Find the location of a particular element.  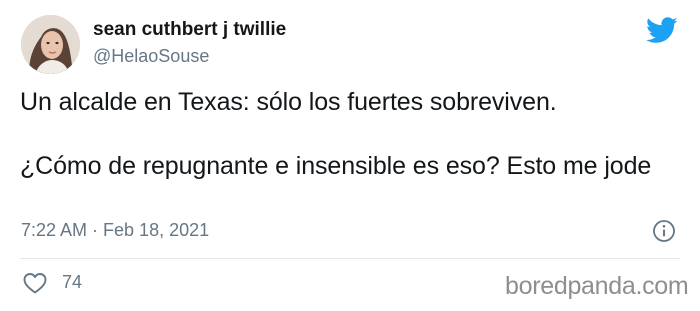

author-handle: @HelaoSouse is located at coordinates (151, 56).